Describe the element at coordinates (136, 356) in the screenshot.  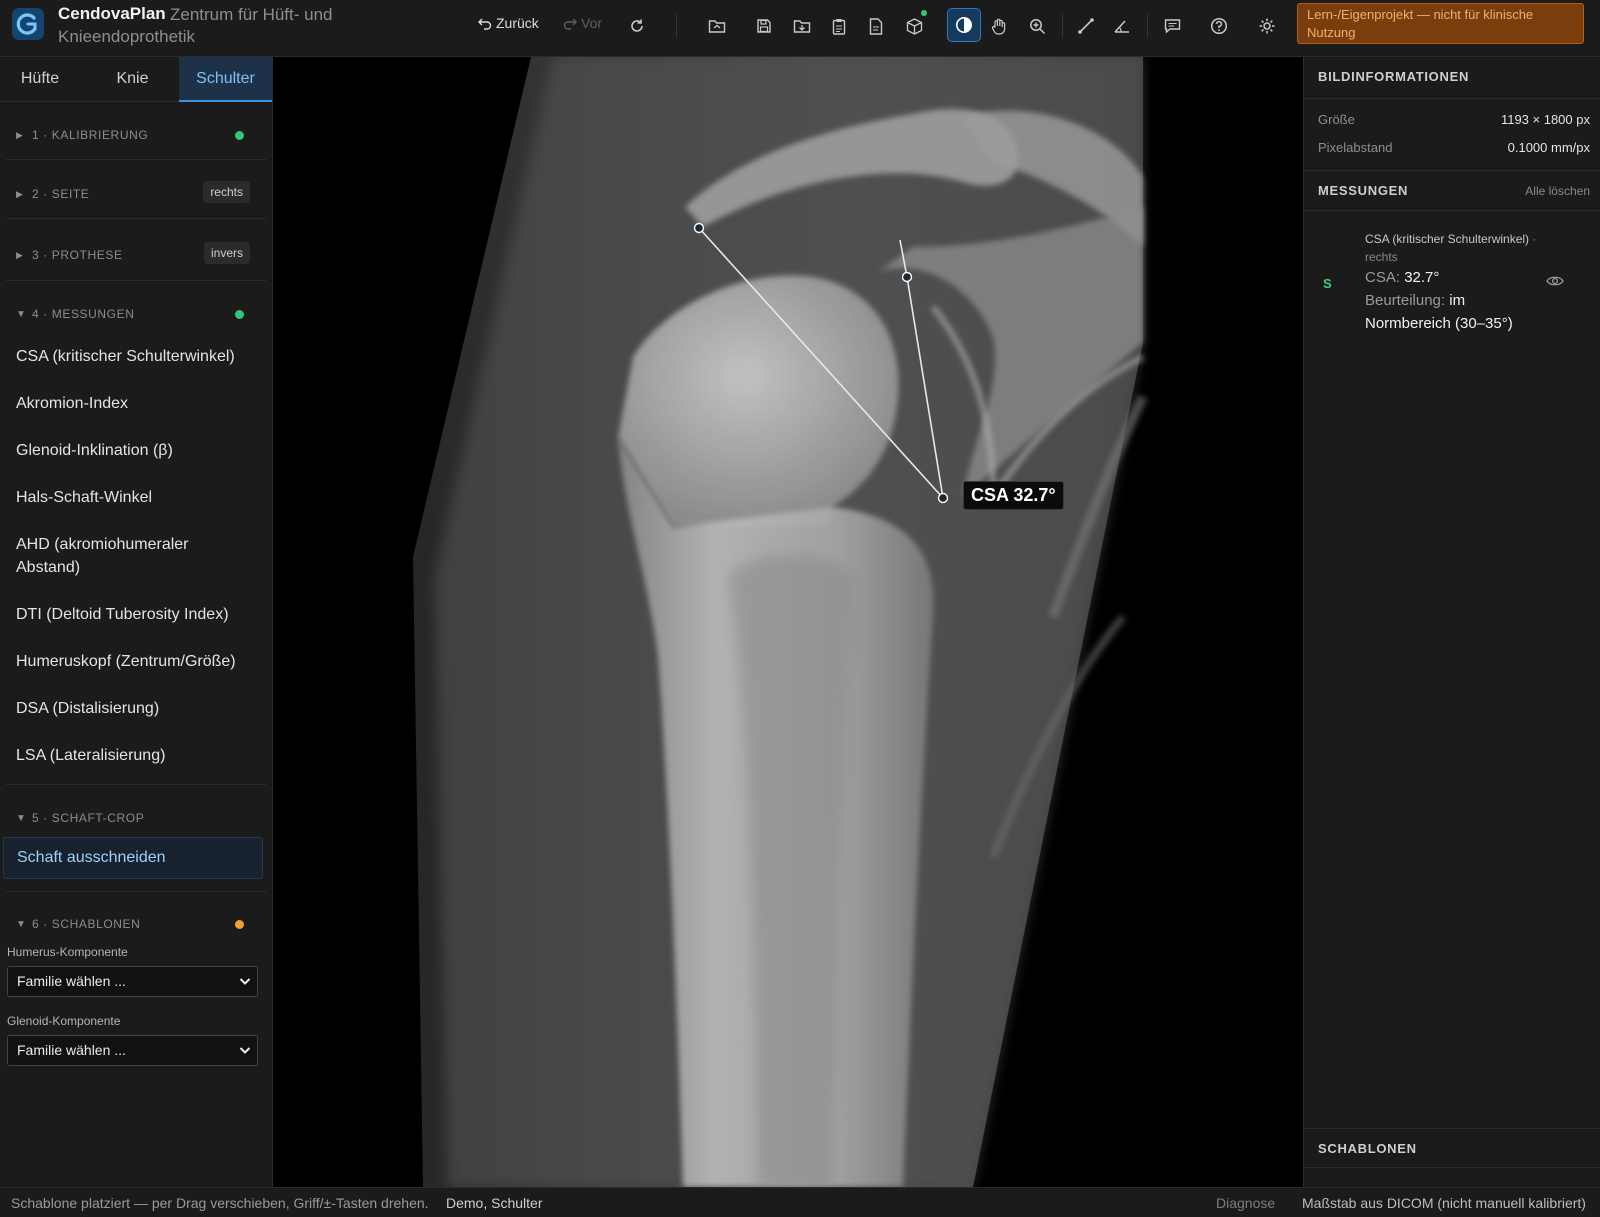
I see `measurement-csa: CSA (kritischer Schulterwinkel)` at that location.